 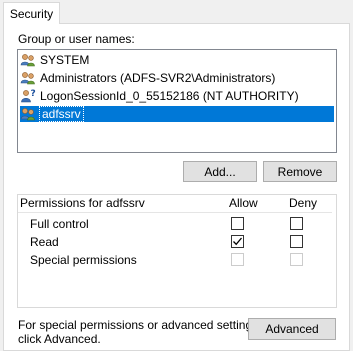 What do you see at coordinates (296, 223) in the screenshot?
I see `deny-full-control-checkbox` at bounding box center [296, 223].